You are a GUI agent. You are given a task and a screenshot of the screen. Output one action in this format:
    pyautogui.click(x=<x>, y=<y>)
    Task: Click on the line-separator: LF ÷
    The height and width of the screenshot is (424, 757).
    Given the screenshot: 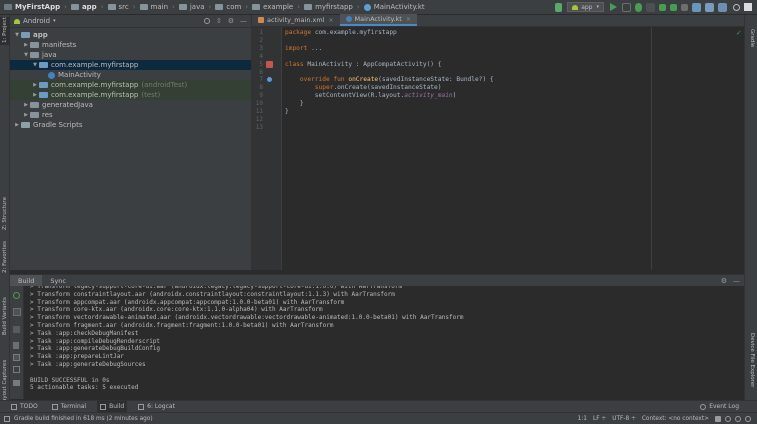 What is the action you would take?
    pyautogui.click(x=599, y=419)
    